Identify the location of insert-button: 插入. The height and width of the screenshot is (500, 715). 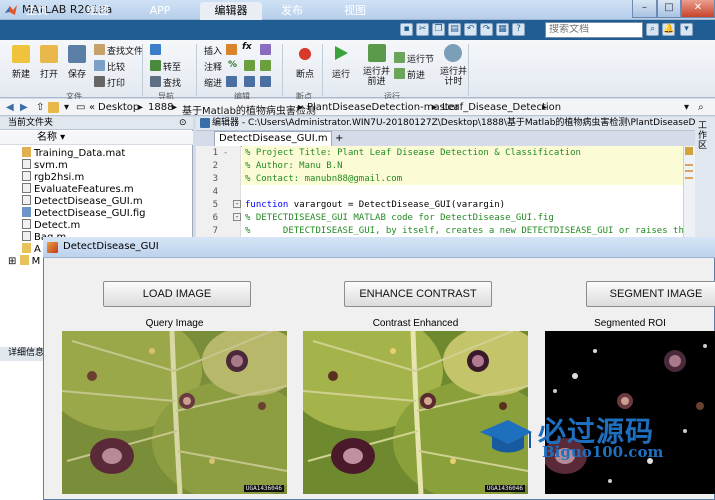
(213, 50).